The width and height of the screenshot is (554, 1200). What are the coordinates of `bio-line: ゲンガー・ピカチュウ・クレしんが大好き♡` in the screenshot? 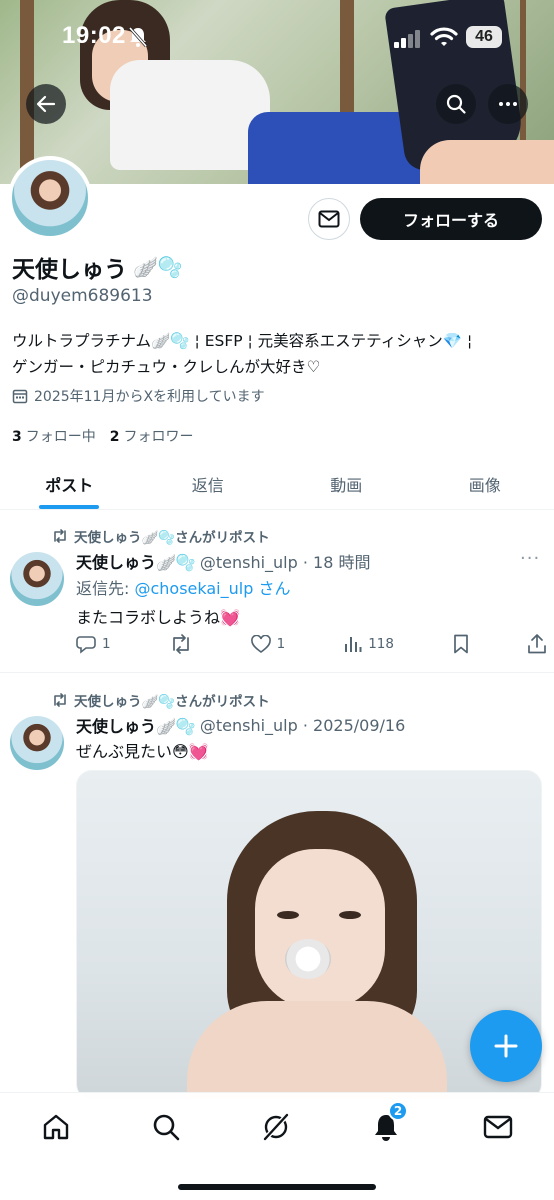 It's located at (166, 367).